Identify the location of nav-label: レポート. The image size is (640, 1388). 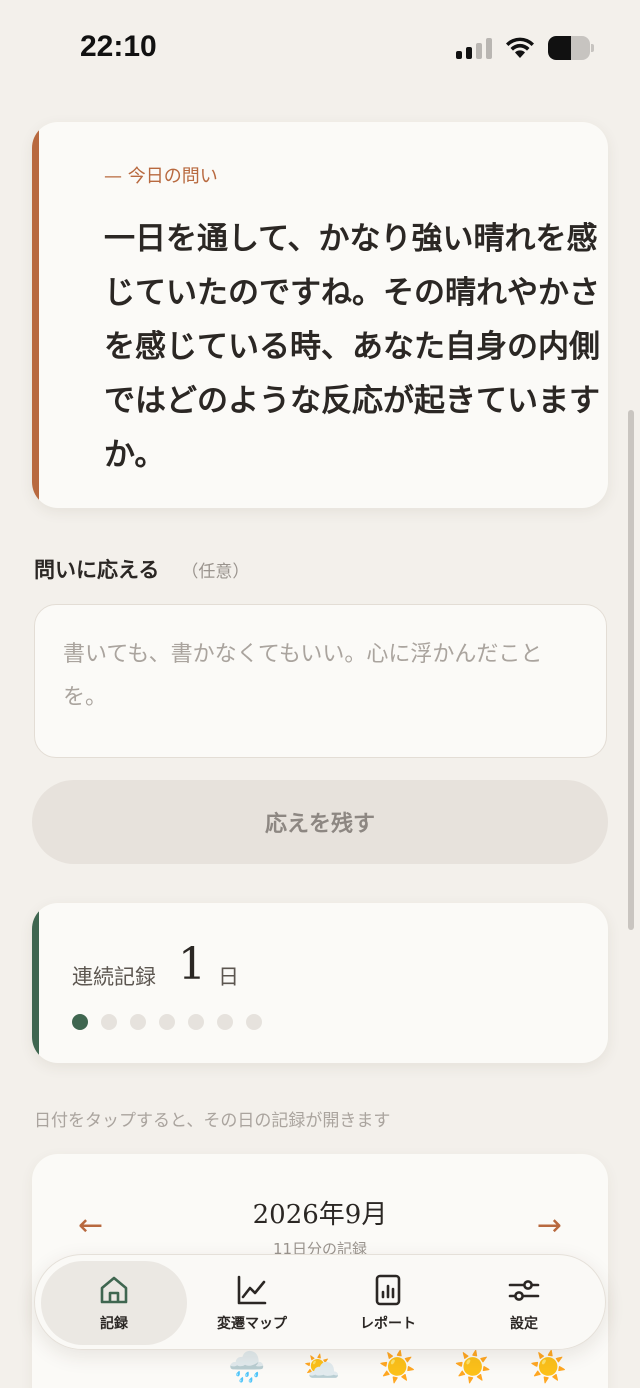
(388, 1324).